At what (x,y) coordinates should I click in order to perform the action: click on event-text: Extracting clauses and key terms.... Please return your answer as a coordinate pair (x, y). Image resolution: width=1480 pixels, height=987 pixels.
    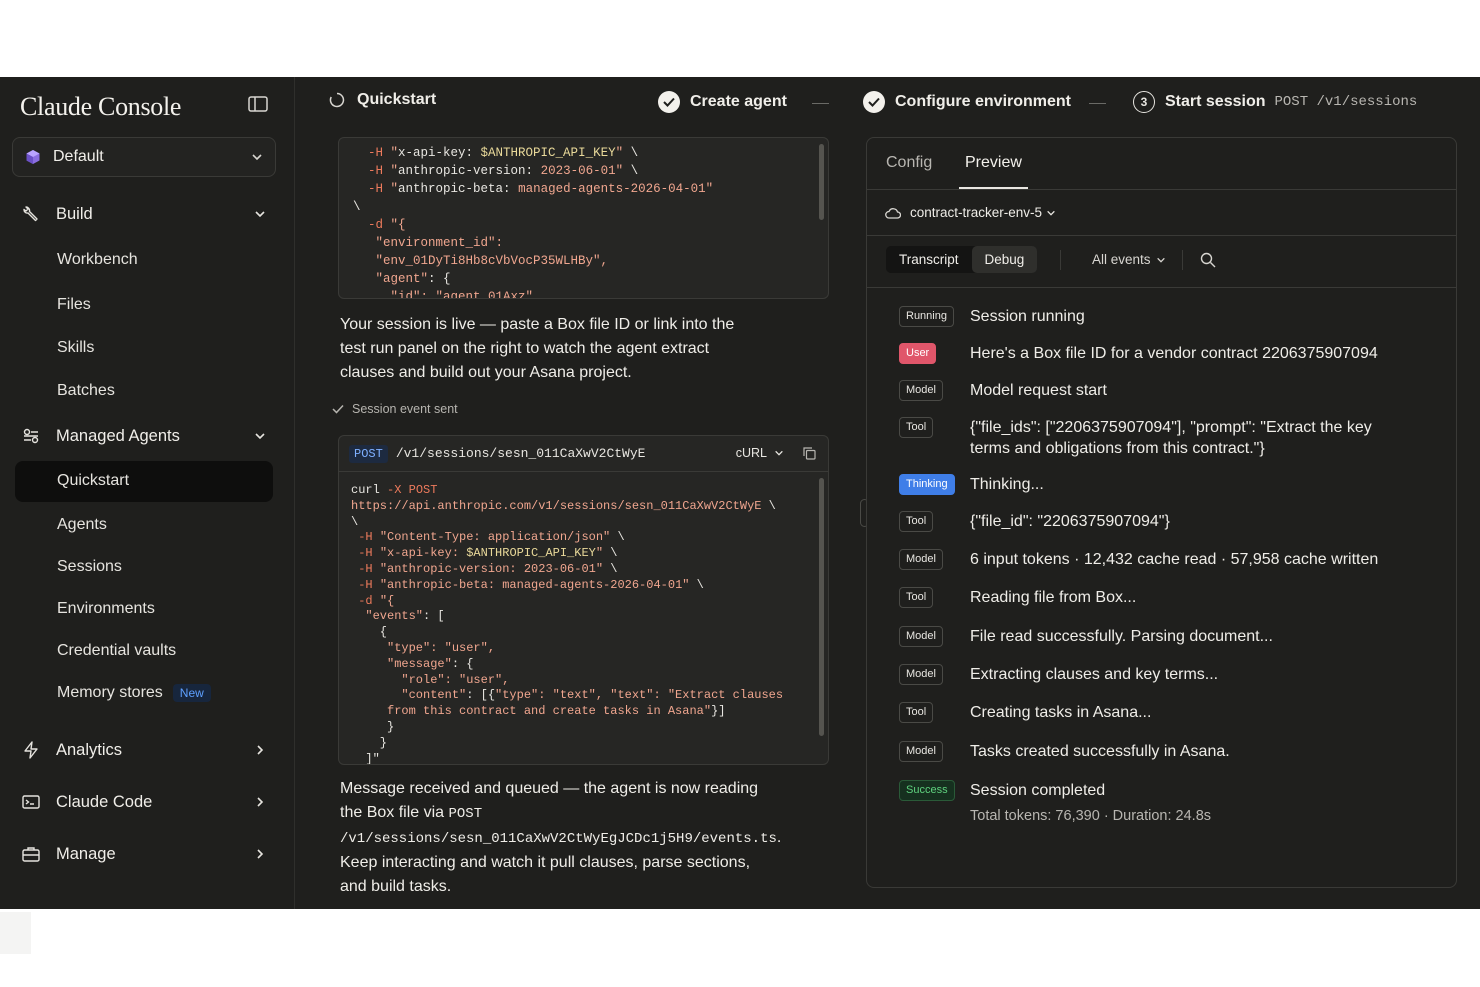
    Looking at the image, I should click on (1094, 674).